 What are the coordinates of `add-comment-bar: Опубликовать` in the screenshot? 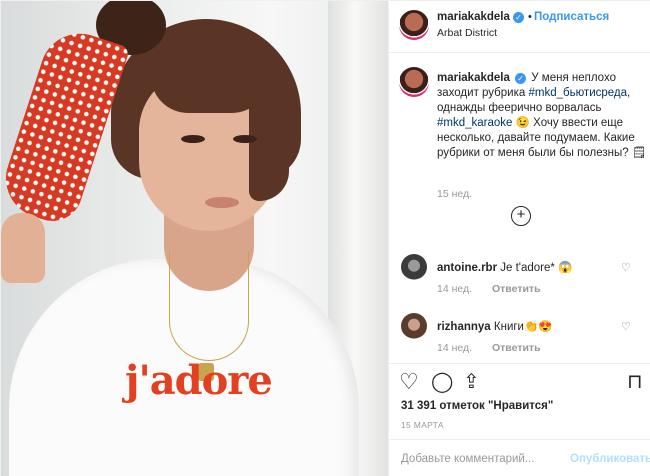 It's located at (519, 457).